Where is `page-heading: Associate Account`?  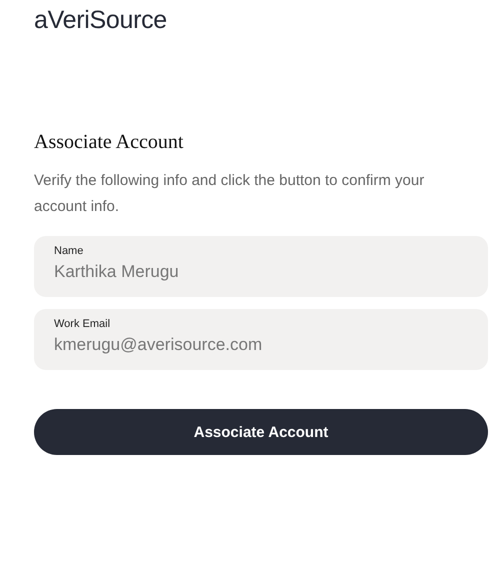
page-heading: Associate Account is located at coordinates (109, 142).